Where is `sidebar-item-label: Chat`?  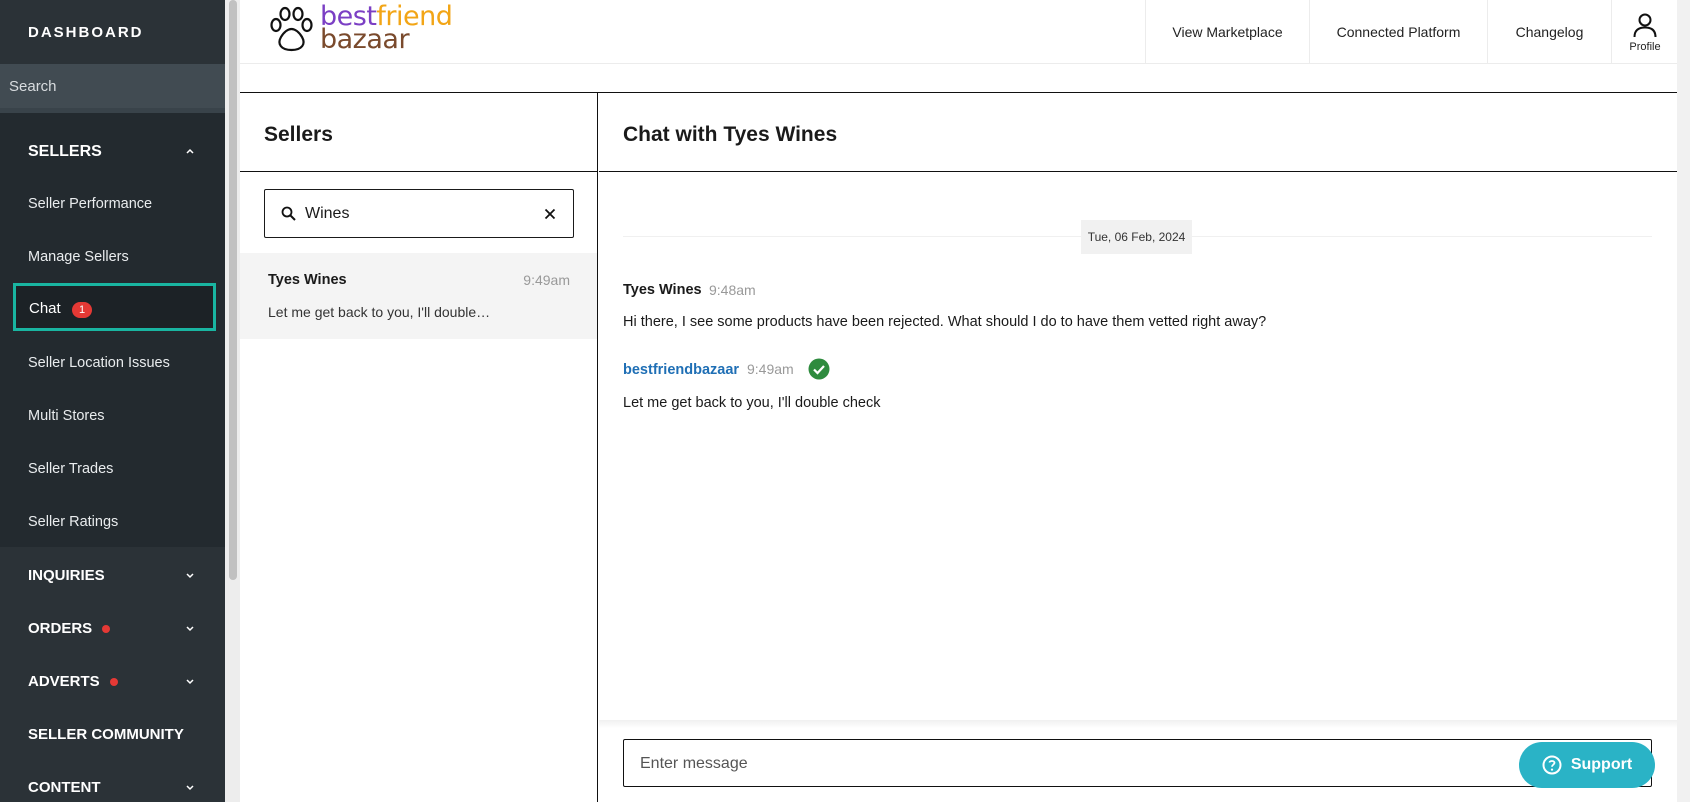
sidebar-item-label: Chat is located at coordinates (45, 308).